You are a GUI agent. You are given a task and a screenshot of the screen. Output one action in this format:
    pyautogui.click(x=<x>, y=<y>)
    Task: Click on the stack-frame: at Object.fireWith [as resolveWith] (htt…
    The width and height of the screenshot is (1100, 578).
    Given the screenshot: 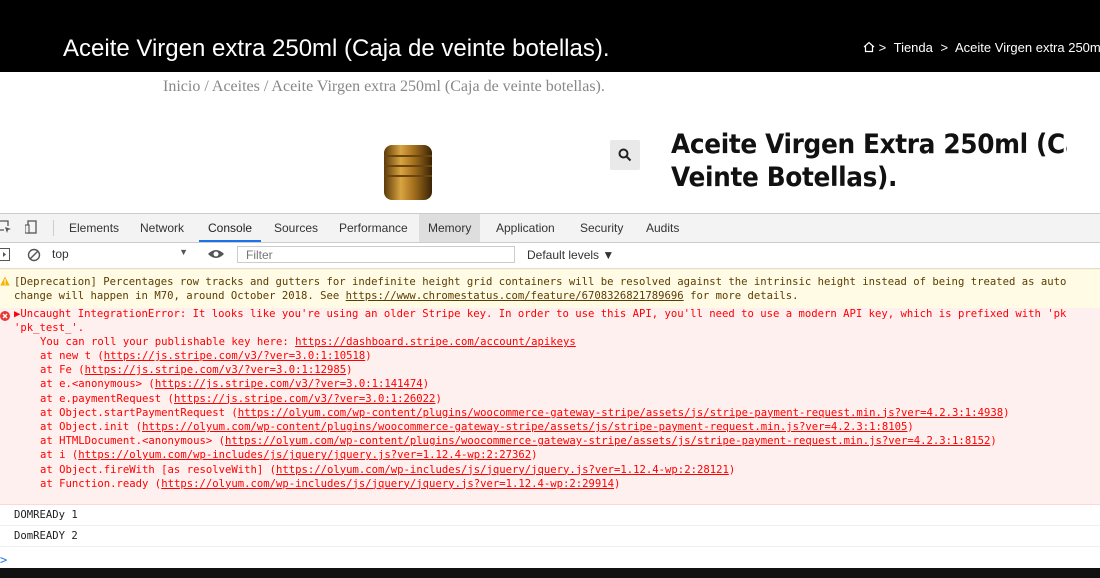 What is the action you would take?
    pyautogui.click(x=387, y=470)
    